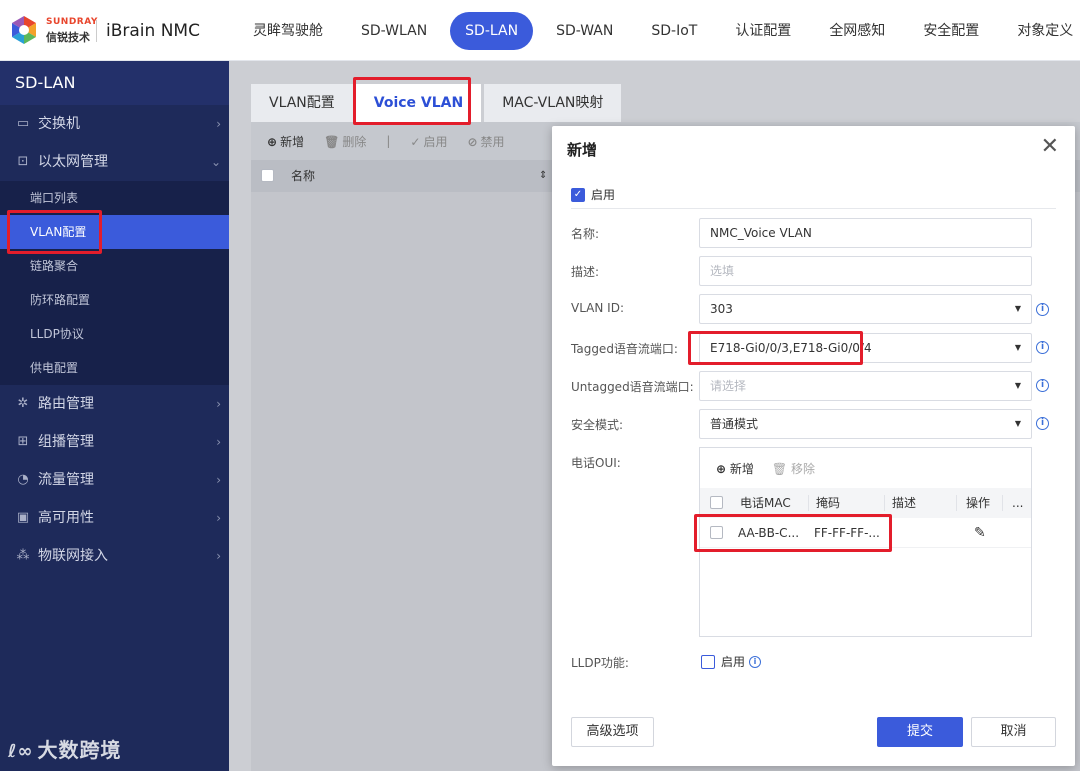 Image resolution: width=1080 pixels, height=771 pixels. Describe the element at coordinates (865, 424) in the screenshot. I see `security-mode-select: 普通模式 ▼` at that location.